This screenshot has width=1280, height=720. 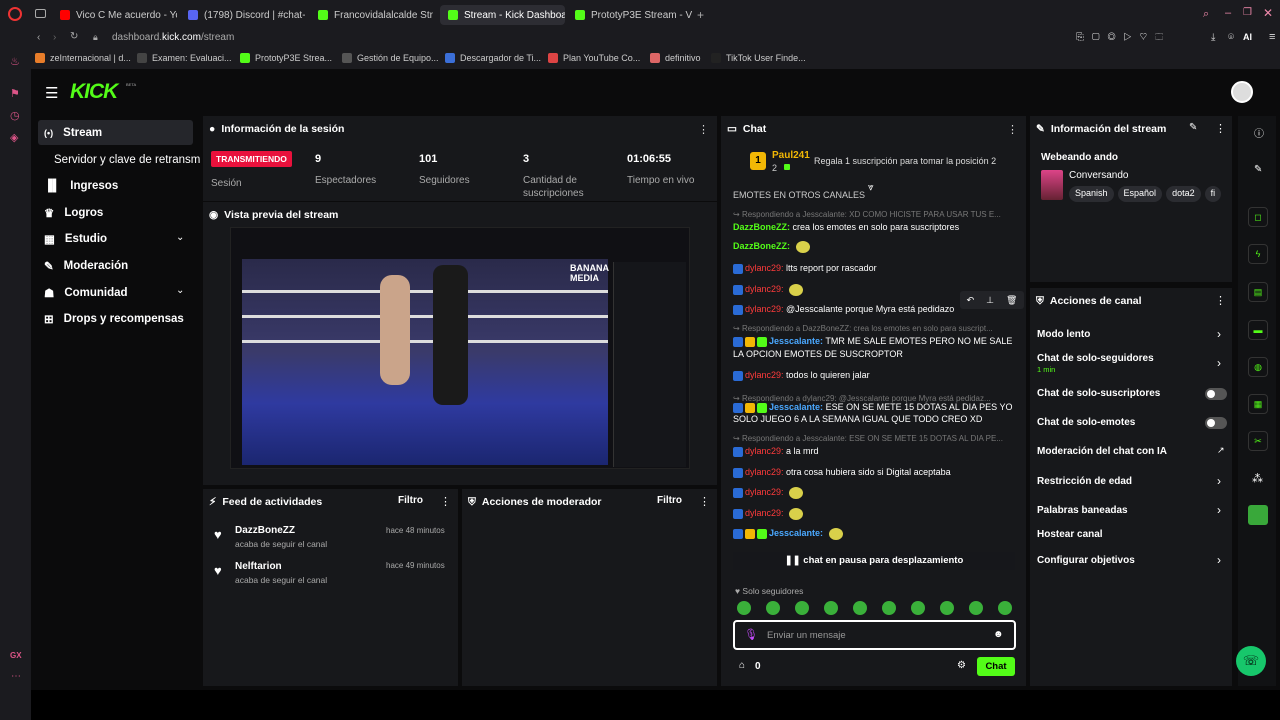 I want to click on sidebar-item-stream: (•) Stream, so click(x=73, y=133).